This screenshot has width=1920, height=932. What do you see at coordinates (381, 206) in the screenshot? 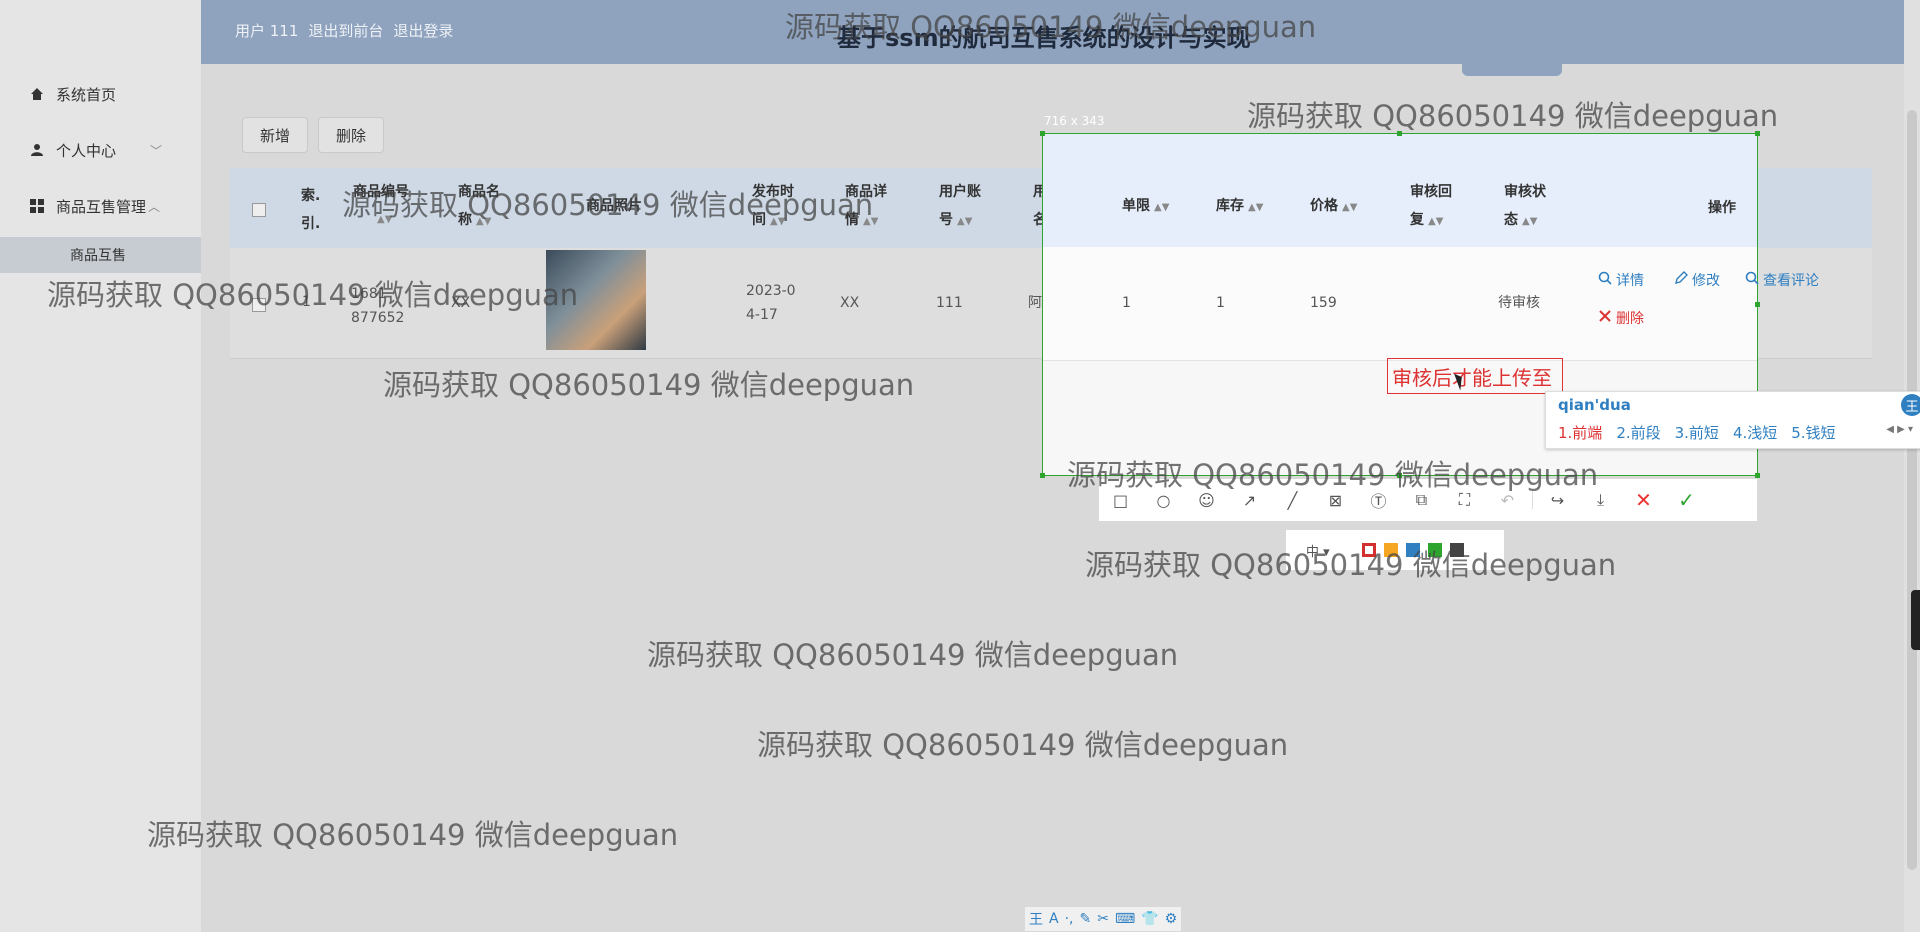
I see `th-code: 商品编号 ▲▼` at bounding box center [381, 206].